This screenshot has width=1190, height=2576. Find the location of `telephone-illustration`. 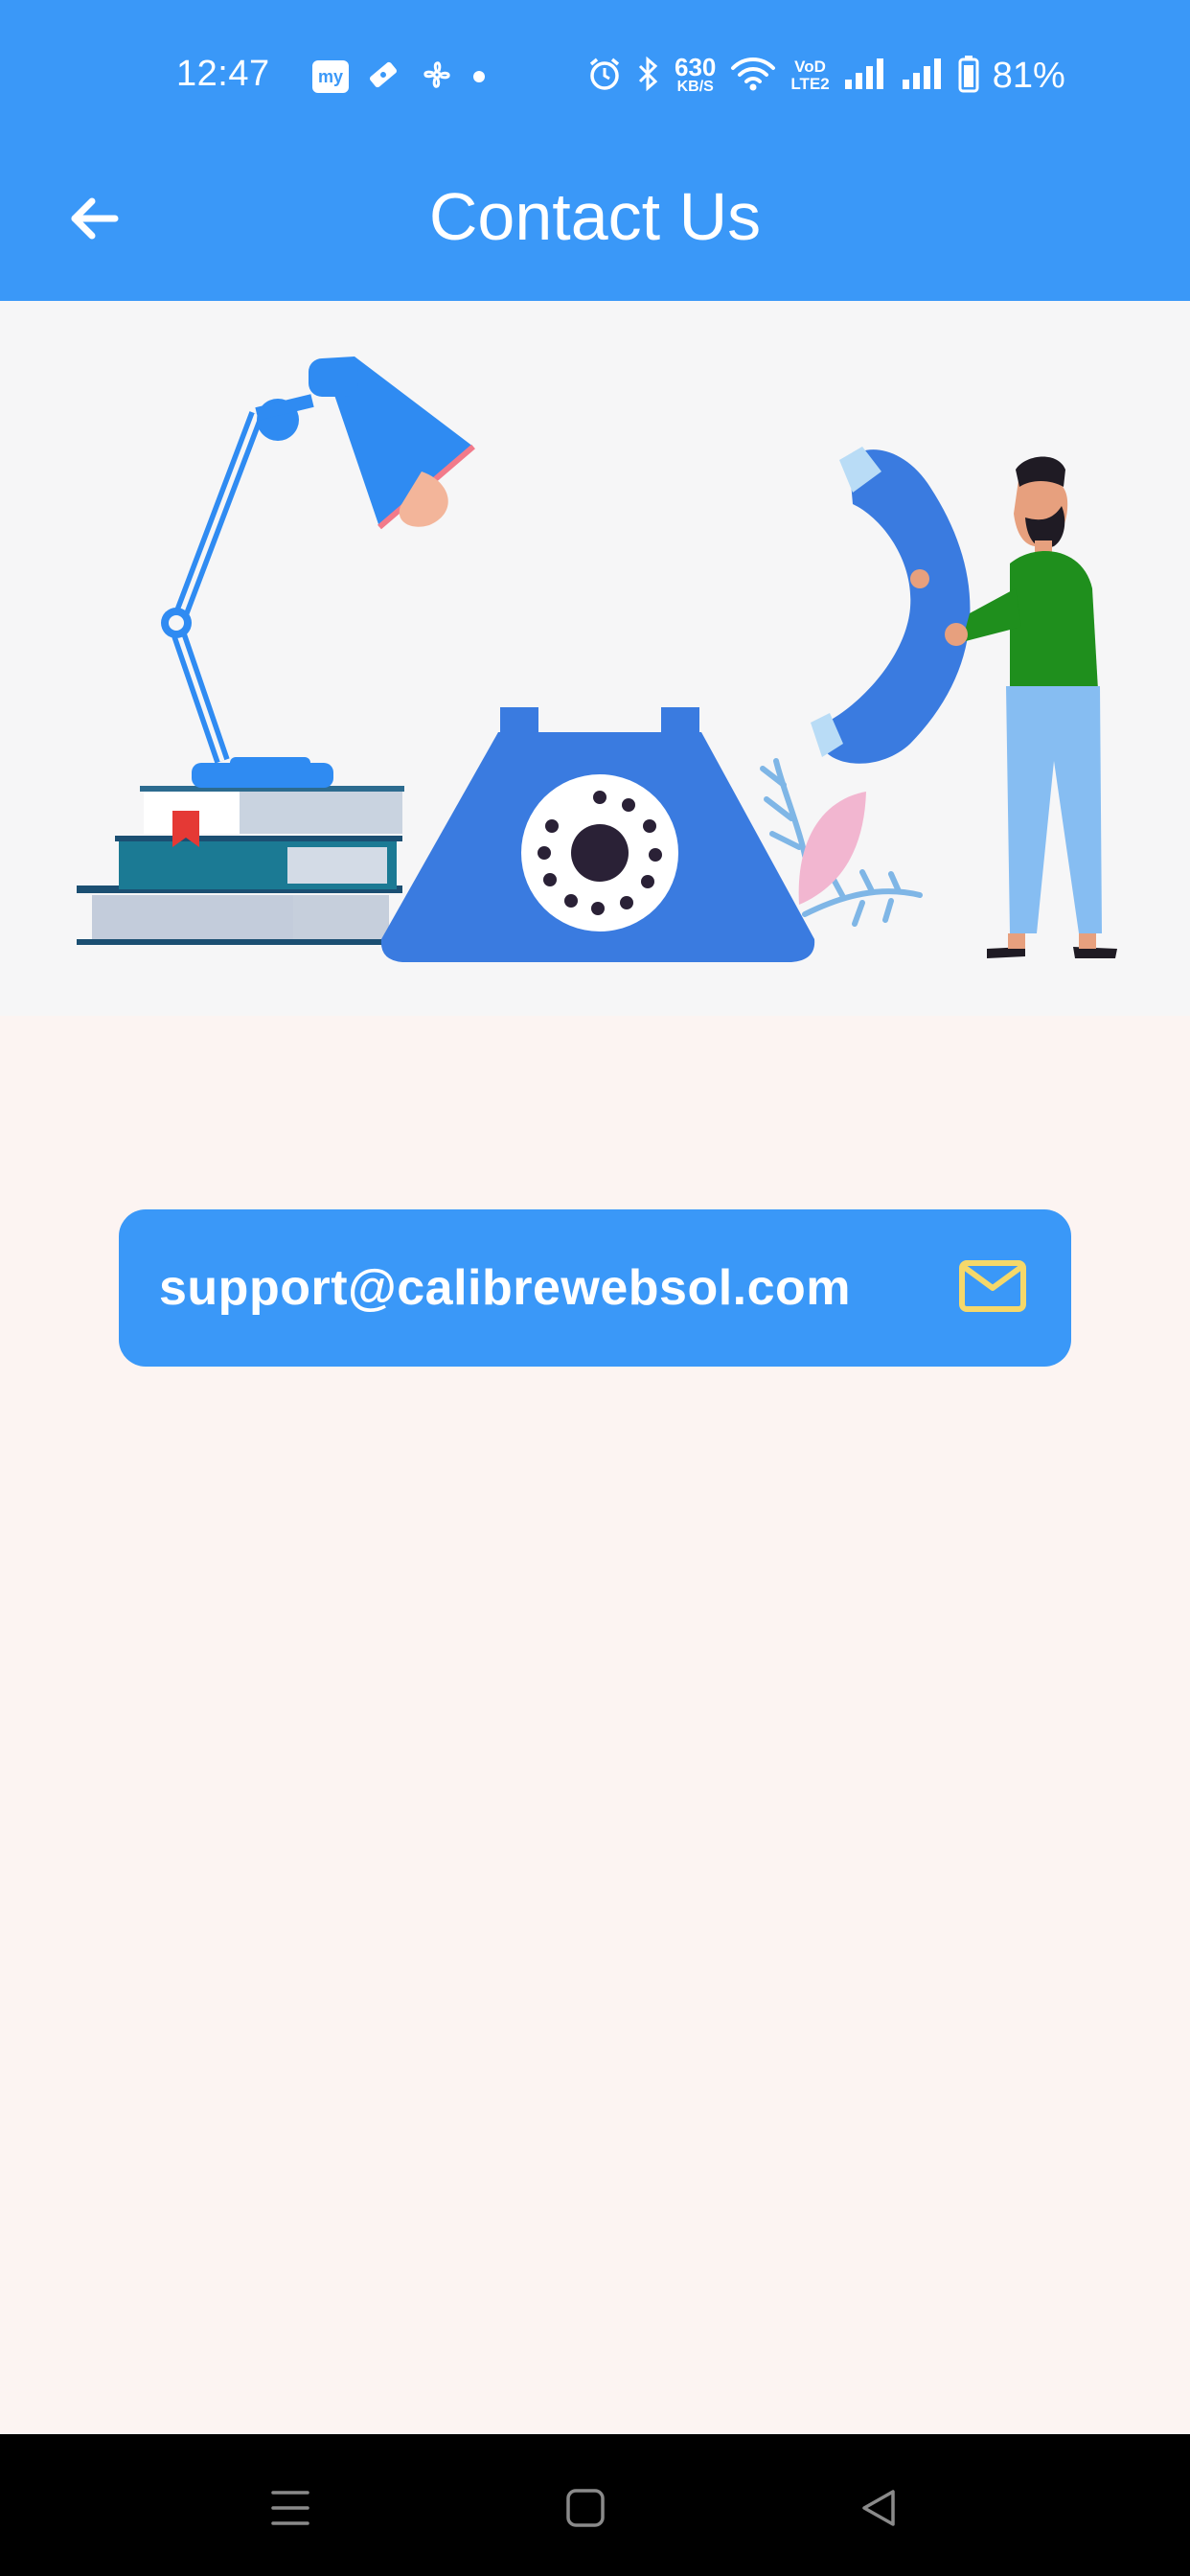

telephone-illustration is located at coordinates (598, 834).